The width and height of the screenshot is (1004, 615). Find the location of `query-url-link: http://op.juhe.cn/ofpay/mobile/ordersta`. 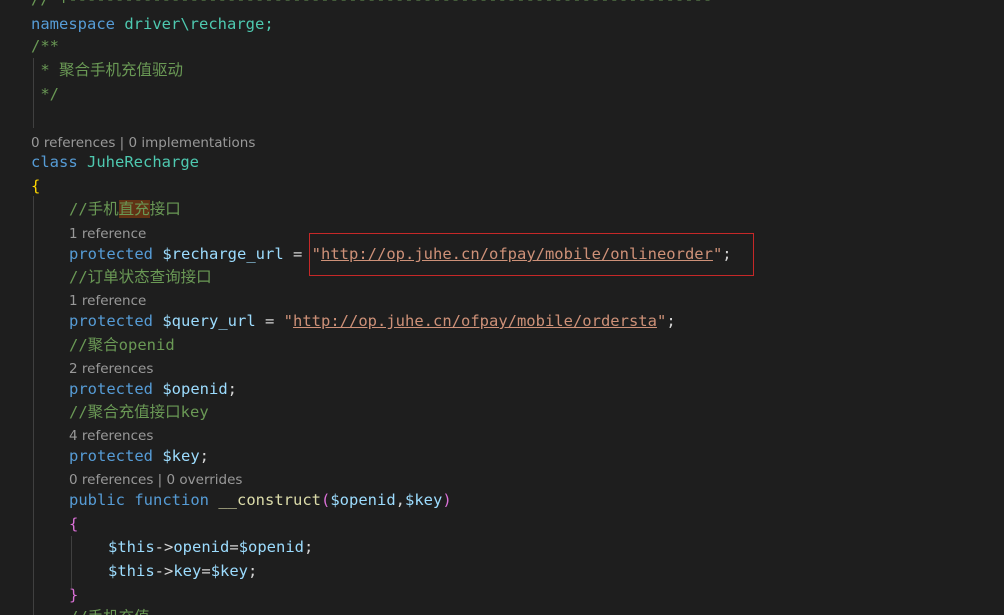

query-url-link: http://op.juhe.cn/ofpay/mobile/ordersta is located at coordinates (475, 321).